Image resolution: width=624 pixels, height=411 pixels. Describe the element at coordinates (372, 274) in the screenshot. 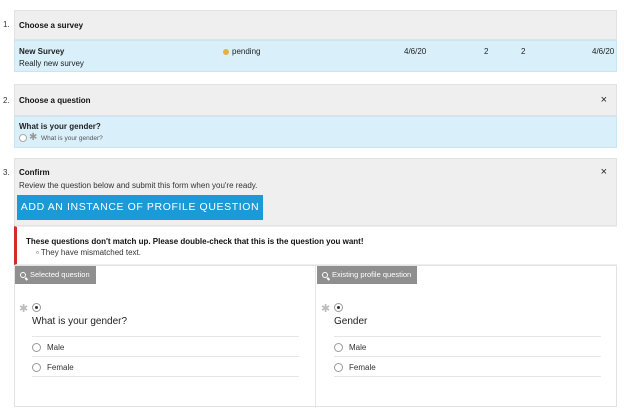

I see `existing-question-tag-label: Existing profile question` at that location.